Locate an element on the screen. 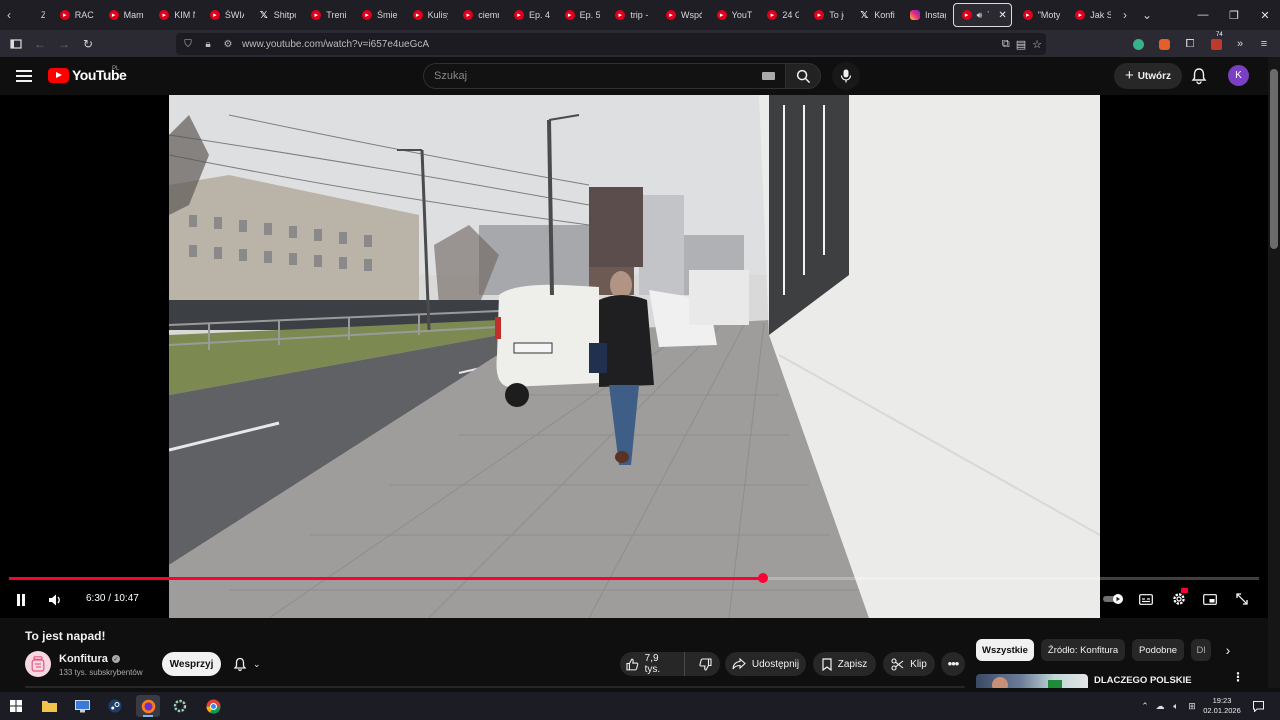  clip-button: Klip is located at coordinates (909, 664).